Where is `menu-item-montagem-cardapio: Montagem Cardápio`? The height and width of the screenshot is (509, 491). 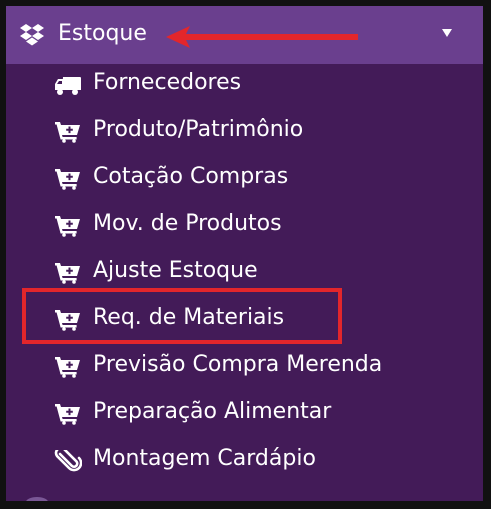 menu-item-montagem-cardapio: Montagem Cardápio is located at coordinates (244, 459).